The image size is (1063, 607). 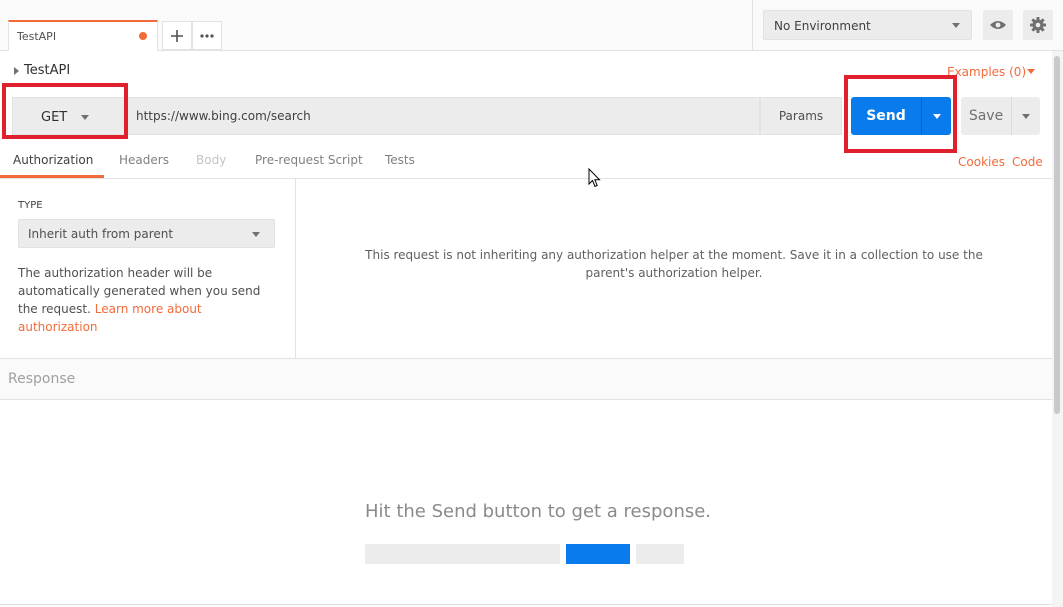 I want to click on mouse-cursor-icon, so click(x=594, y=178).